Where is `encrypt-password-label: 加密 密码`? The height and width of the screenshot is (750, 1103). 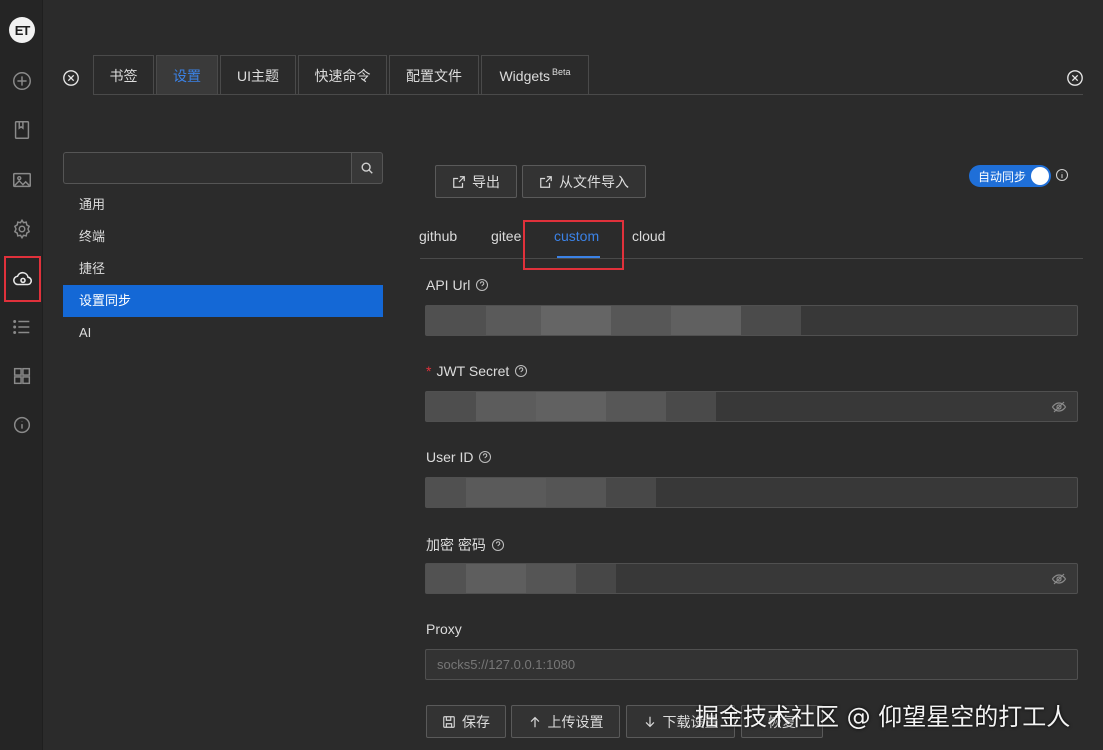
encrypt-password-label: 加密 密码 is located at coordinates (465, 545).